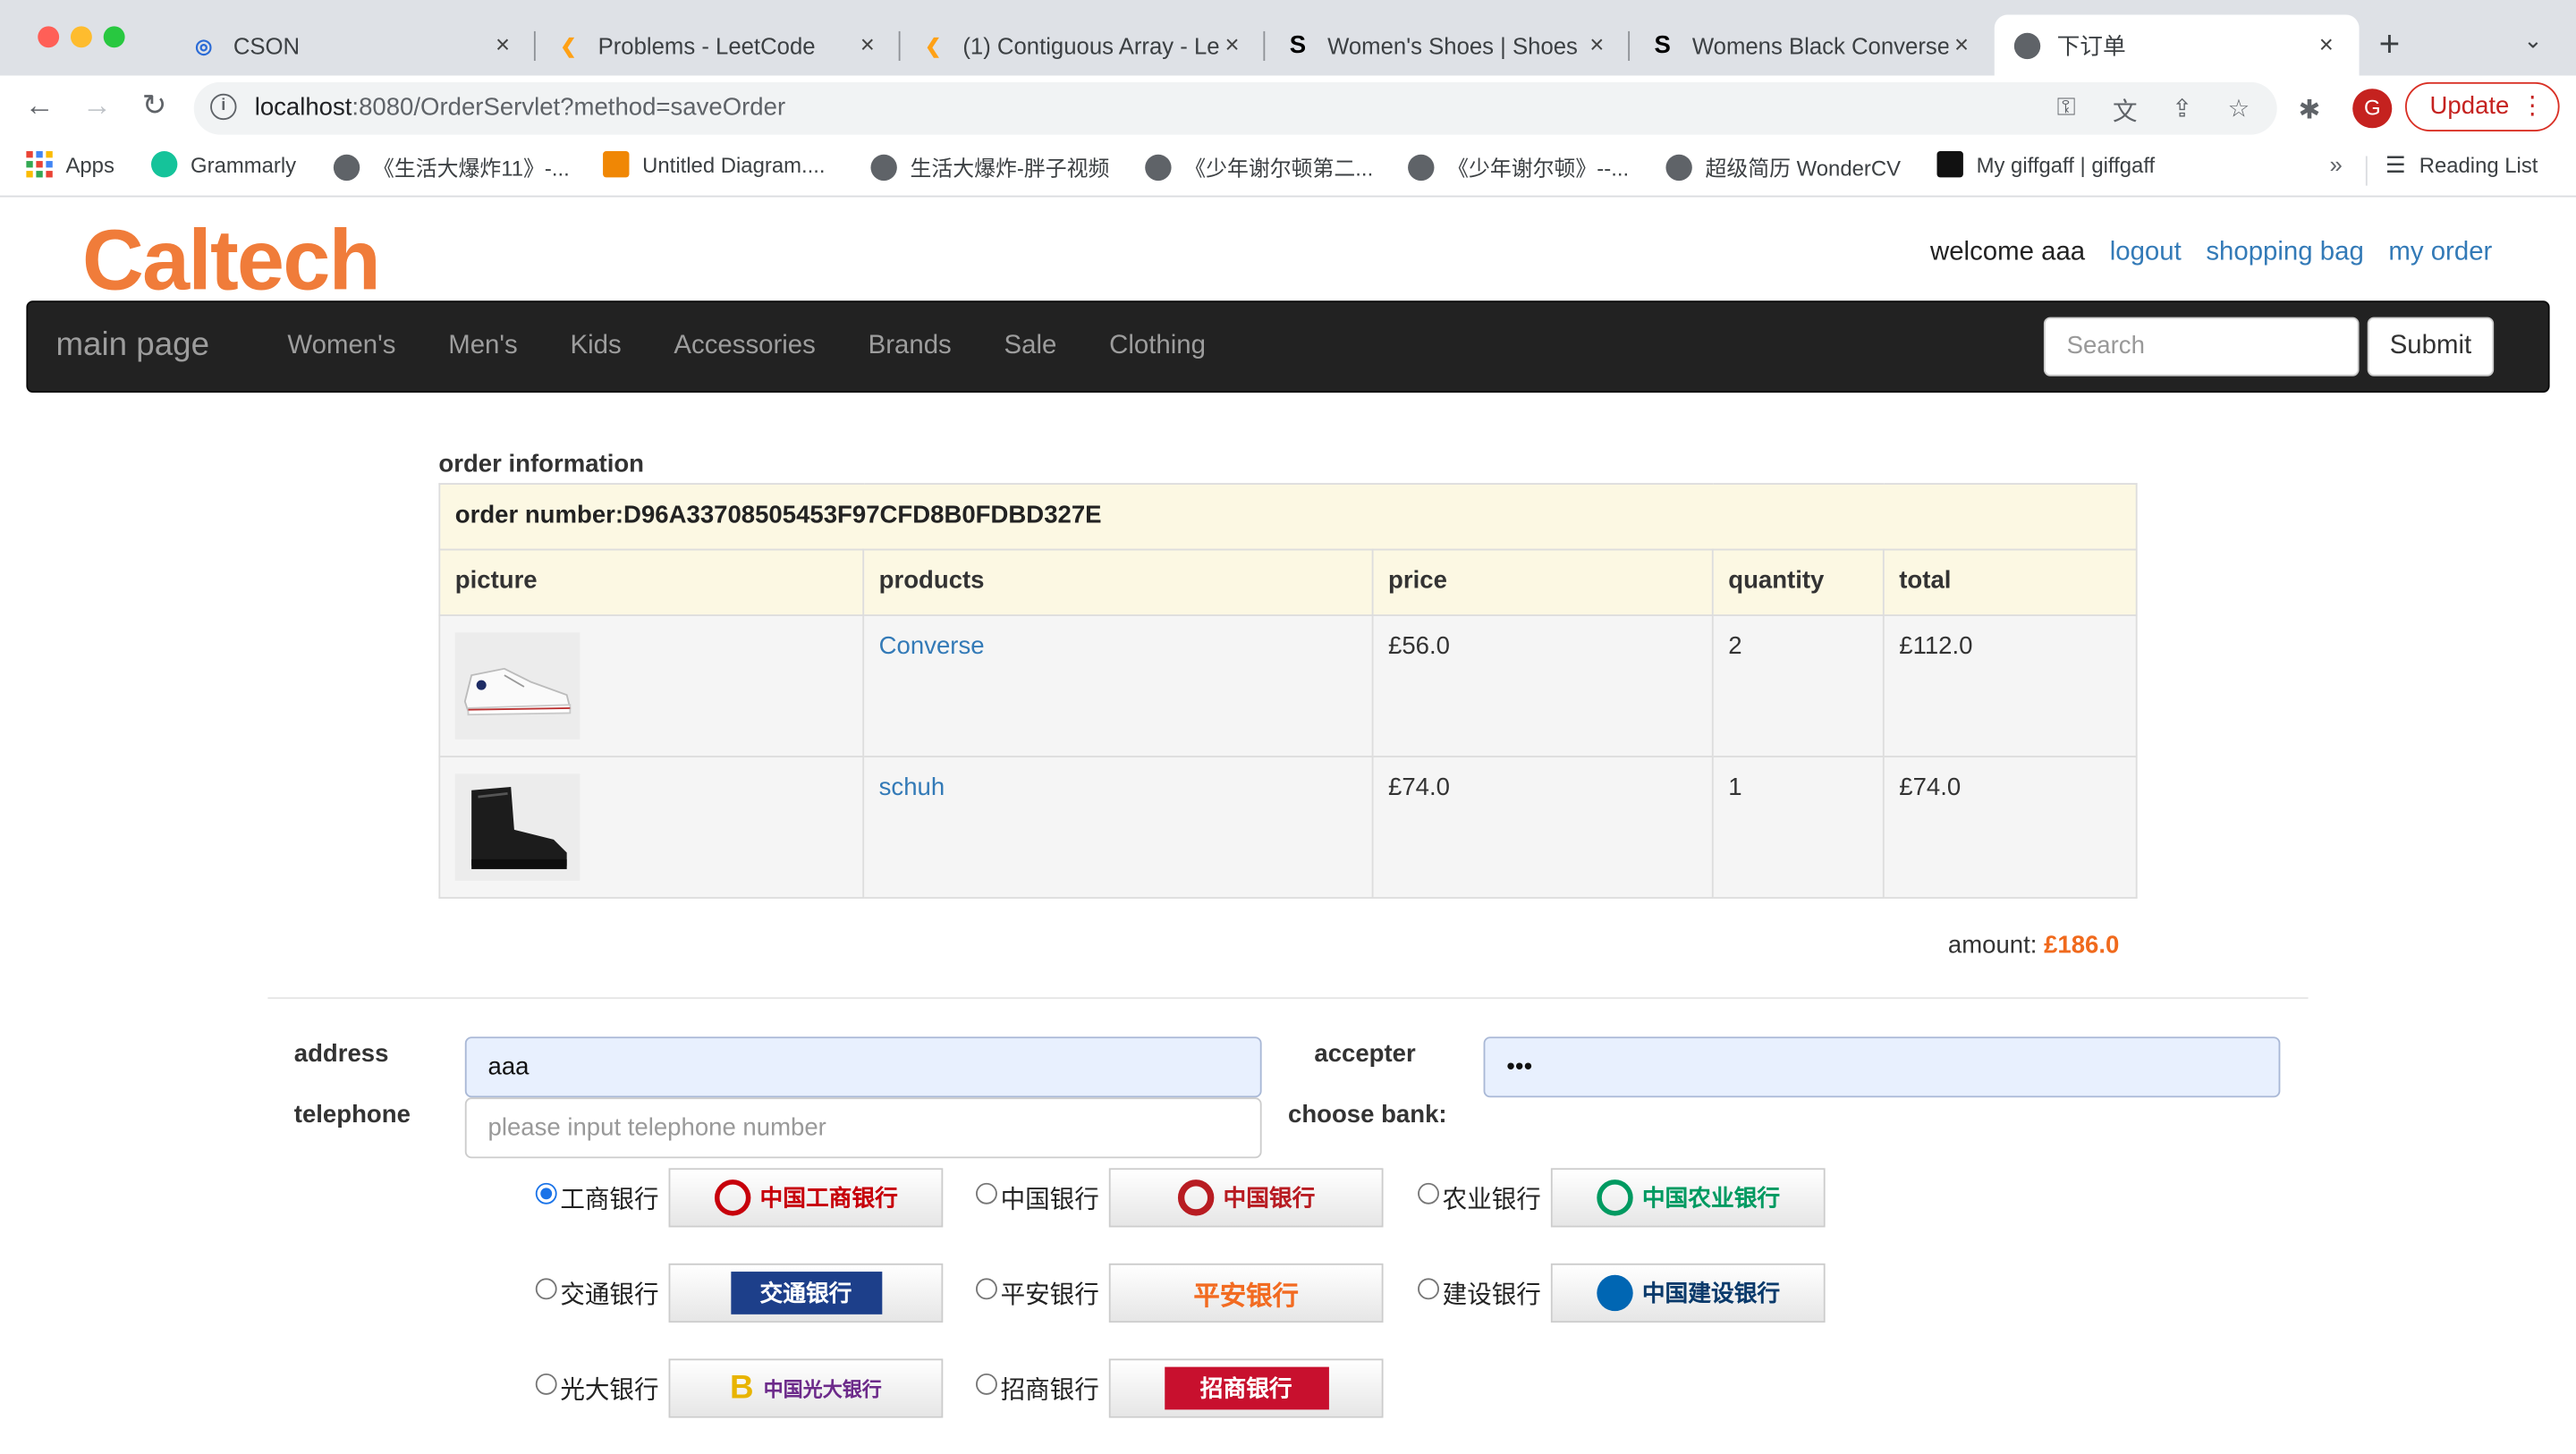 The width and height of the screenshot is (2576, 1454). I want to click on boc-logo: 中国银行, so click(1246, 1198).